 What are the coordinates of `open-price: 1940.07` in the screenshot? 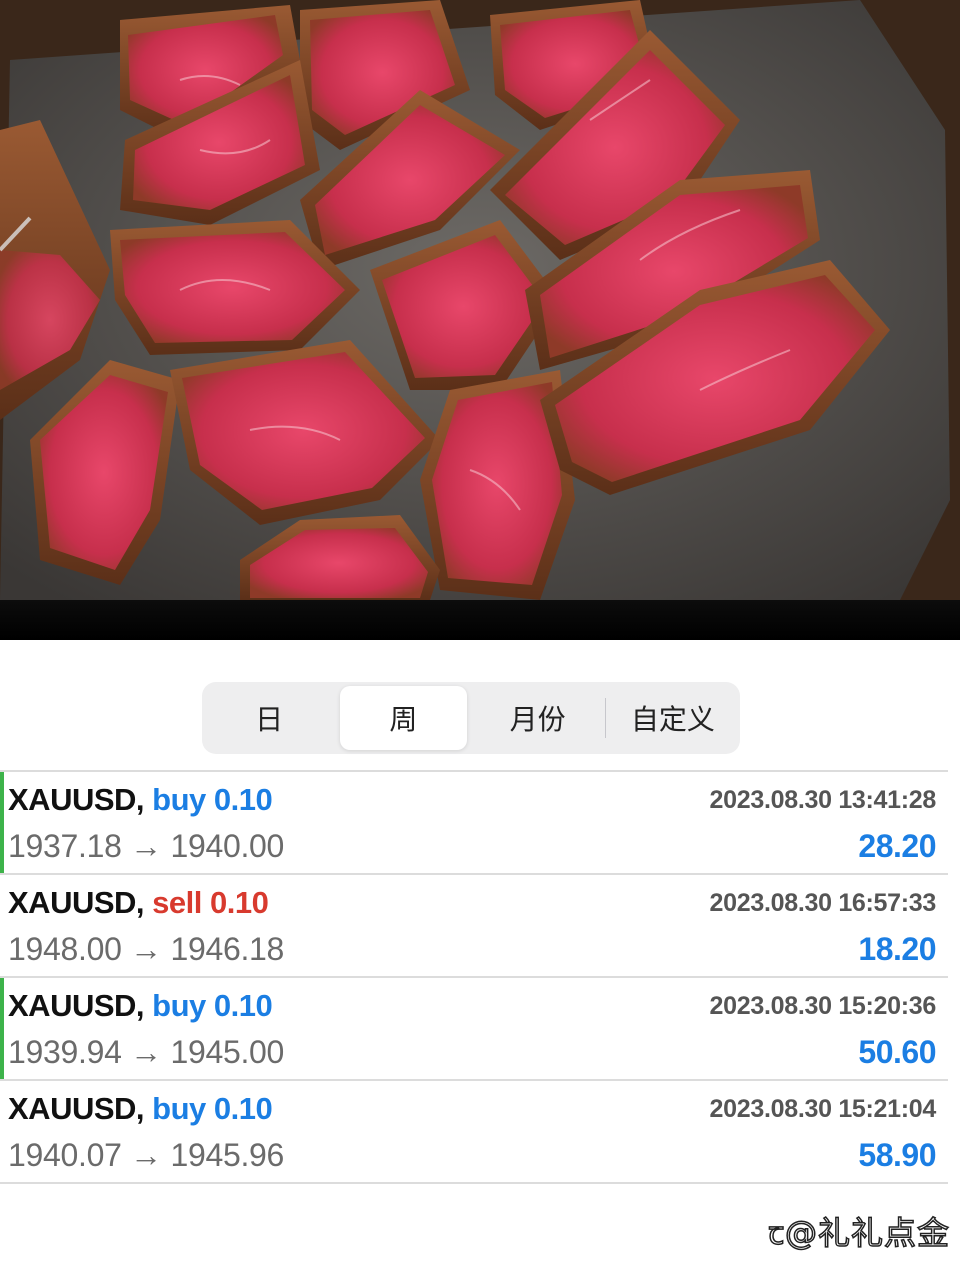 It's located at (65, 1155).